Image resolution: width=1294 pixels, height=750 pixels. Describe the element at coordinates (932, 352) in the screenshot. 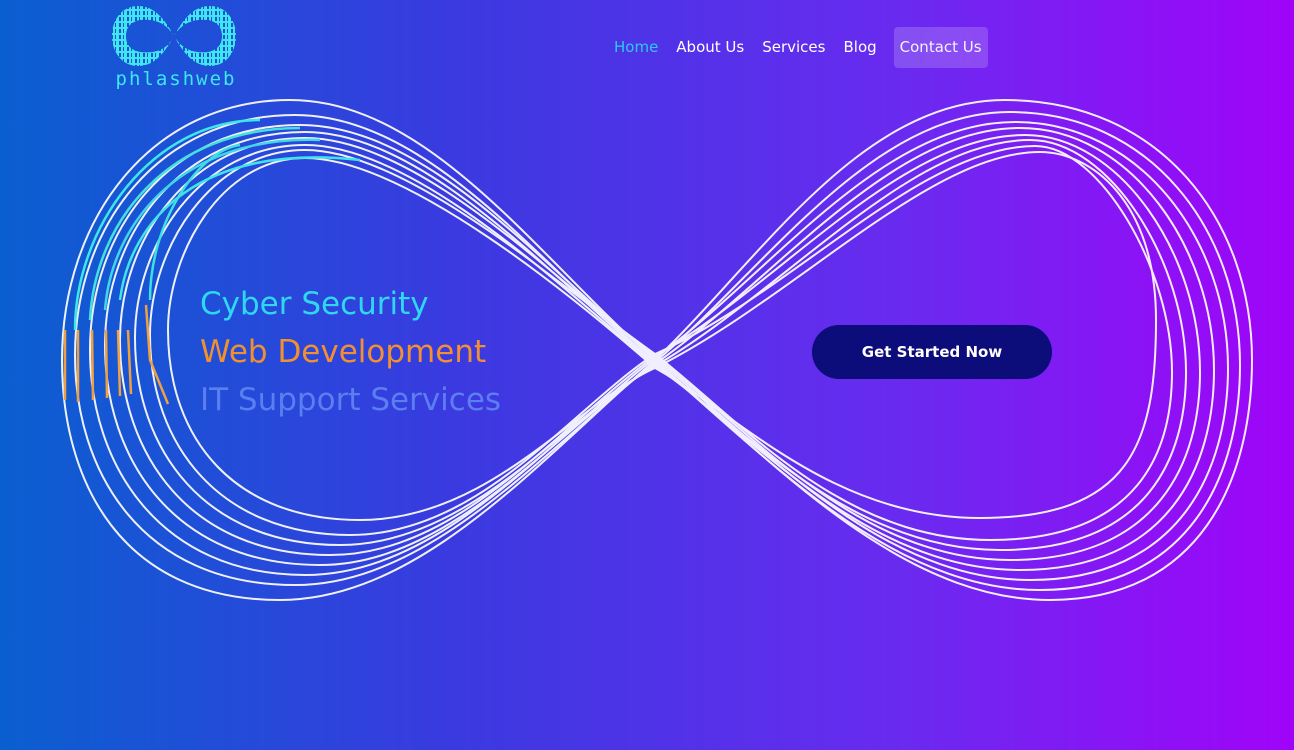

I see `get-started-button: Get Started Now` at that location.